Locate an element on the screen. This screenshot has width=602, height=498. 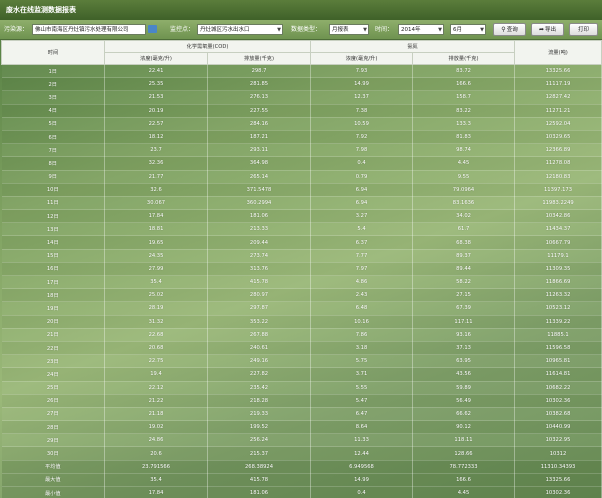
point-select-value: 丹灶城区污水出水口 is located at coordinates (225, 30).